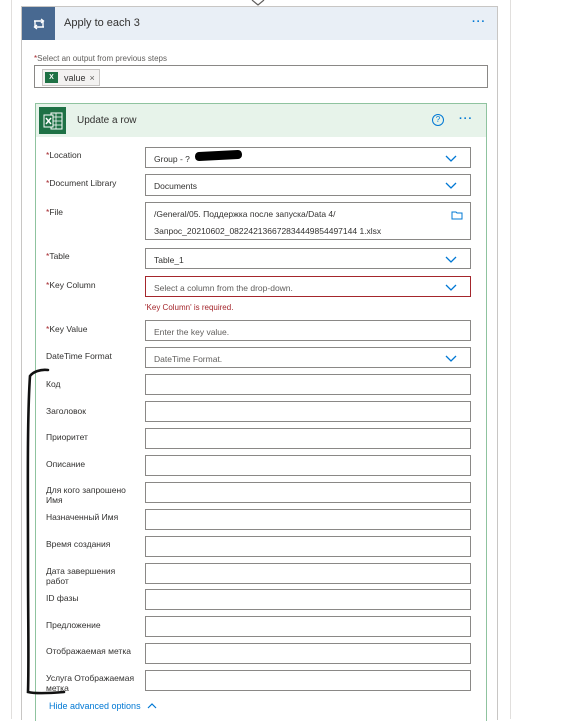 Image resolution: width=577 pixels, height=721 pixels. I want to click on column-label: Приоритет, so click(67, 437).